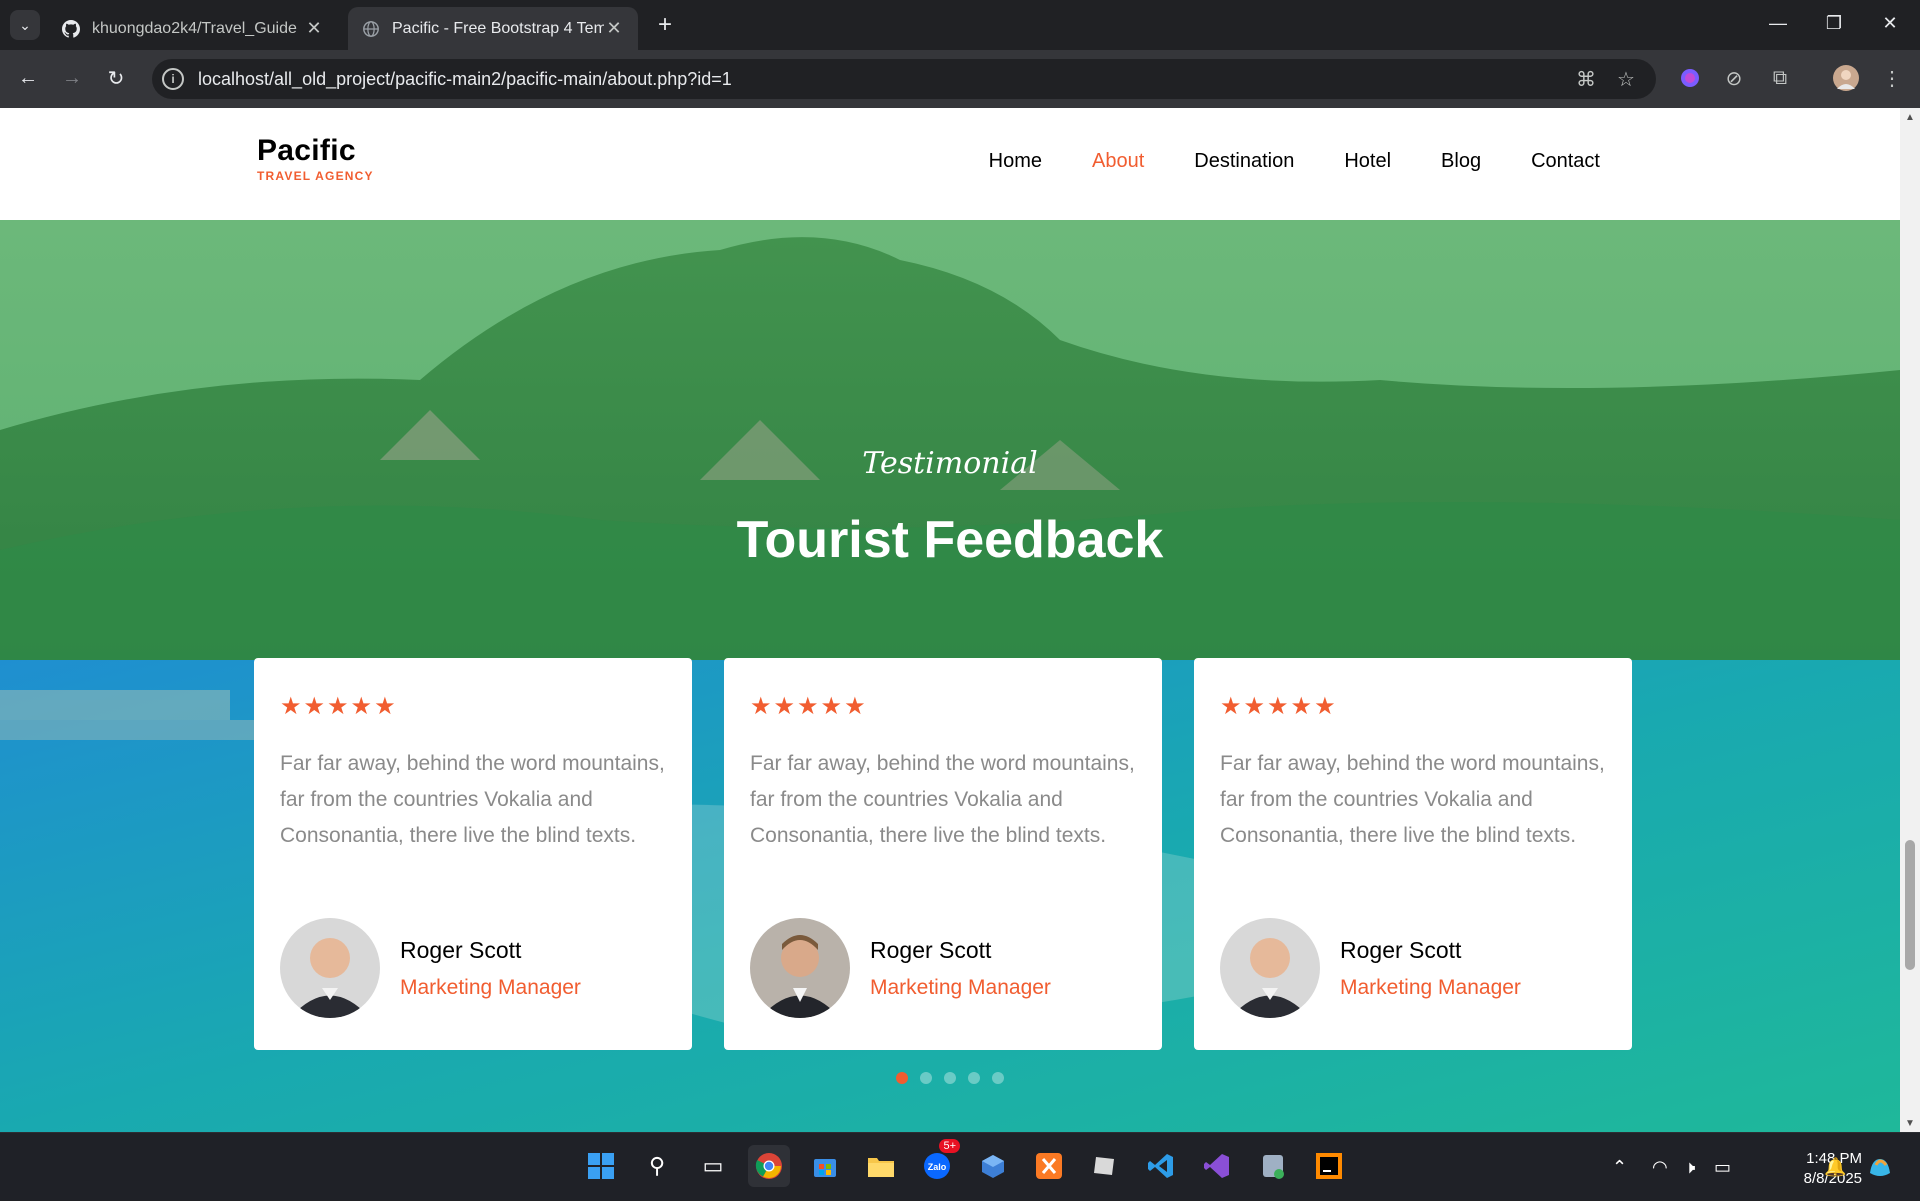 This screenshot has height=1201, width=1920. What do you see at coordinates (1910, 620) in the screenshot?
I see `page-scrollbar: ▲ ▼` at bounding box center [1910, 620].